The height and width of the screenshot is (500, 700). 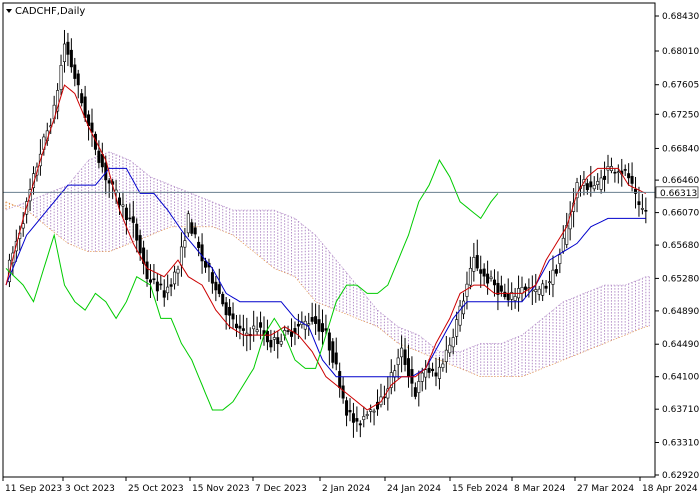 I want to click on current-price-label: 0.66313, so click(x=678, y=194).